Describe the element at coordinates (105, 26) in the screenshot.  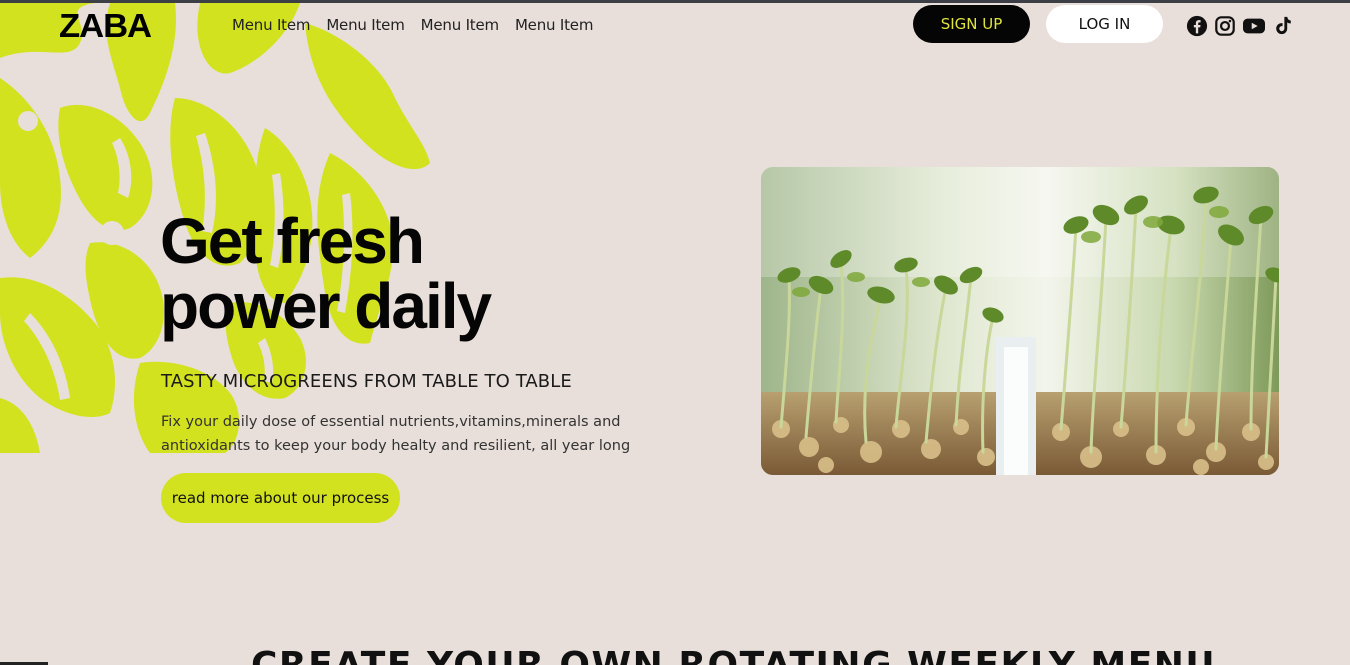
I see `brand-logo: ZABA` at that location.